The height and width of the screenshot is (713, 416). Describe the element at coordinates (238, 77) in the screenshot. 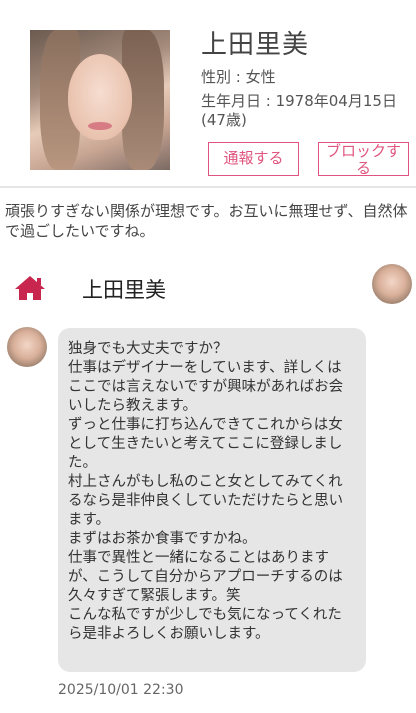

I see `profile-gender: 性別 : 女性` at that location.